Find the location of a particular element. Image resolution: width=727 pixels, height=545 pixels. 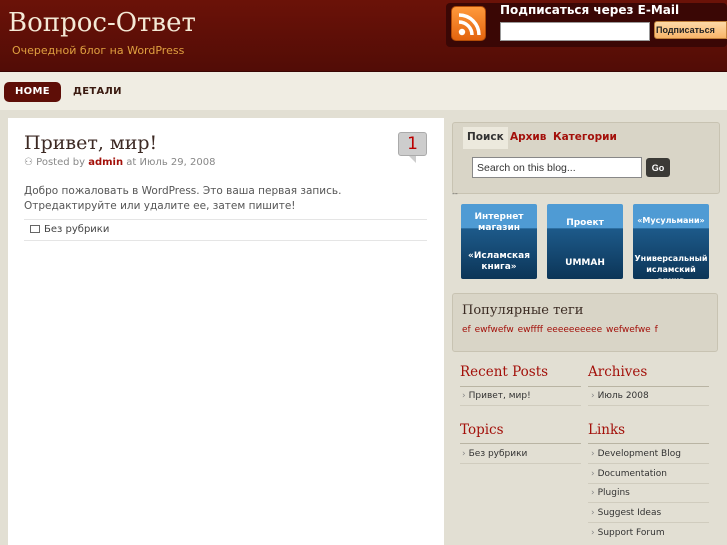

recent-post-item: Привет, мир! is located at coordinates (496, 396).